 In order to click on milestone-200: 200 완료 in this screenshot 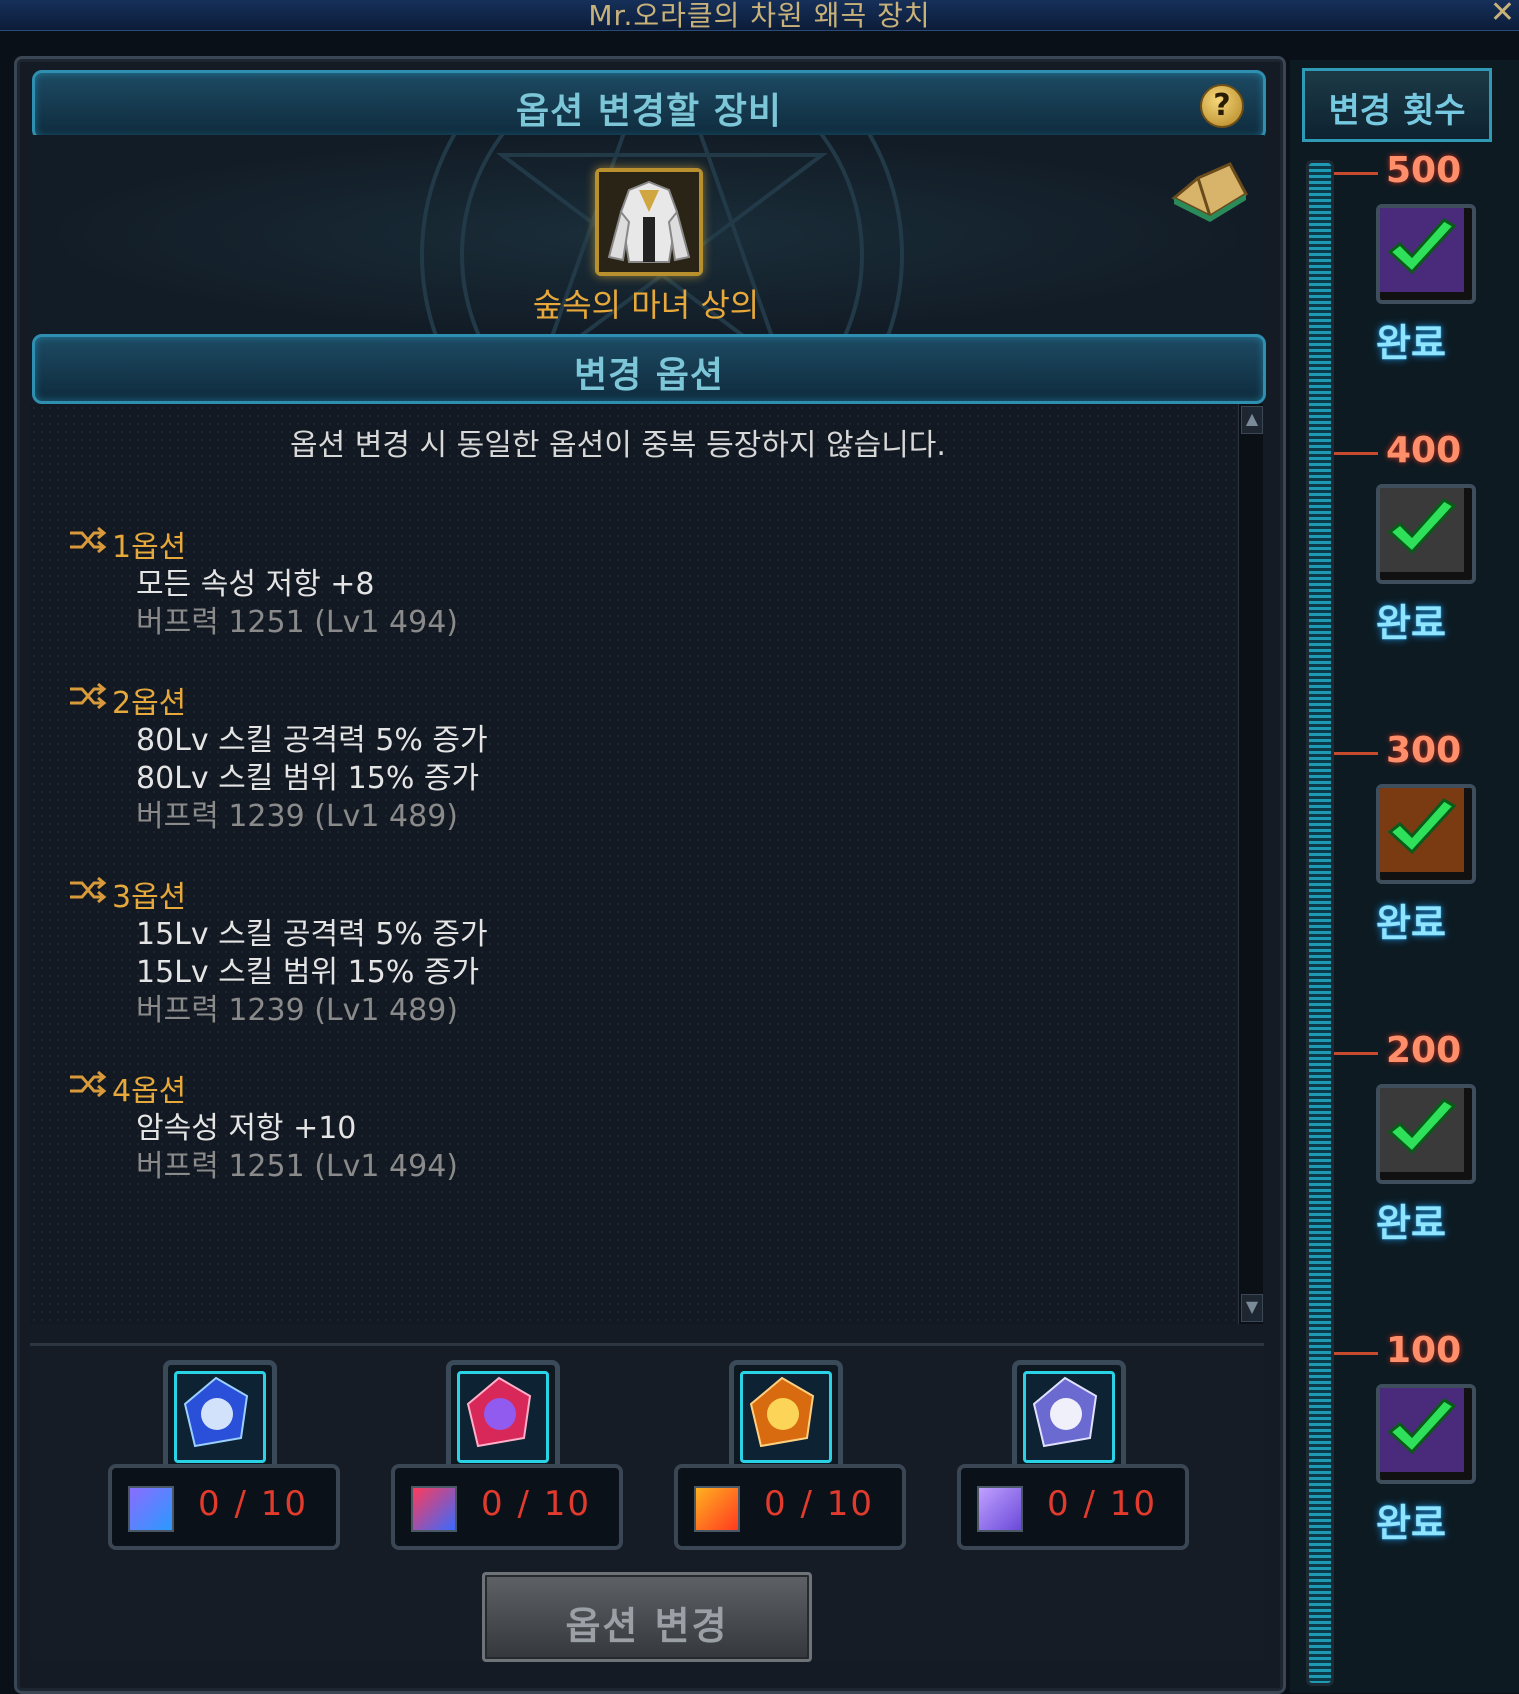, I will do `click(1422, 1170)`.